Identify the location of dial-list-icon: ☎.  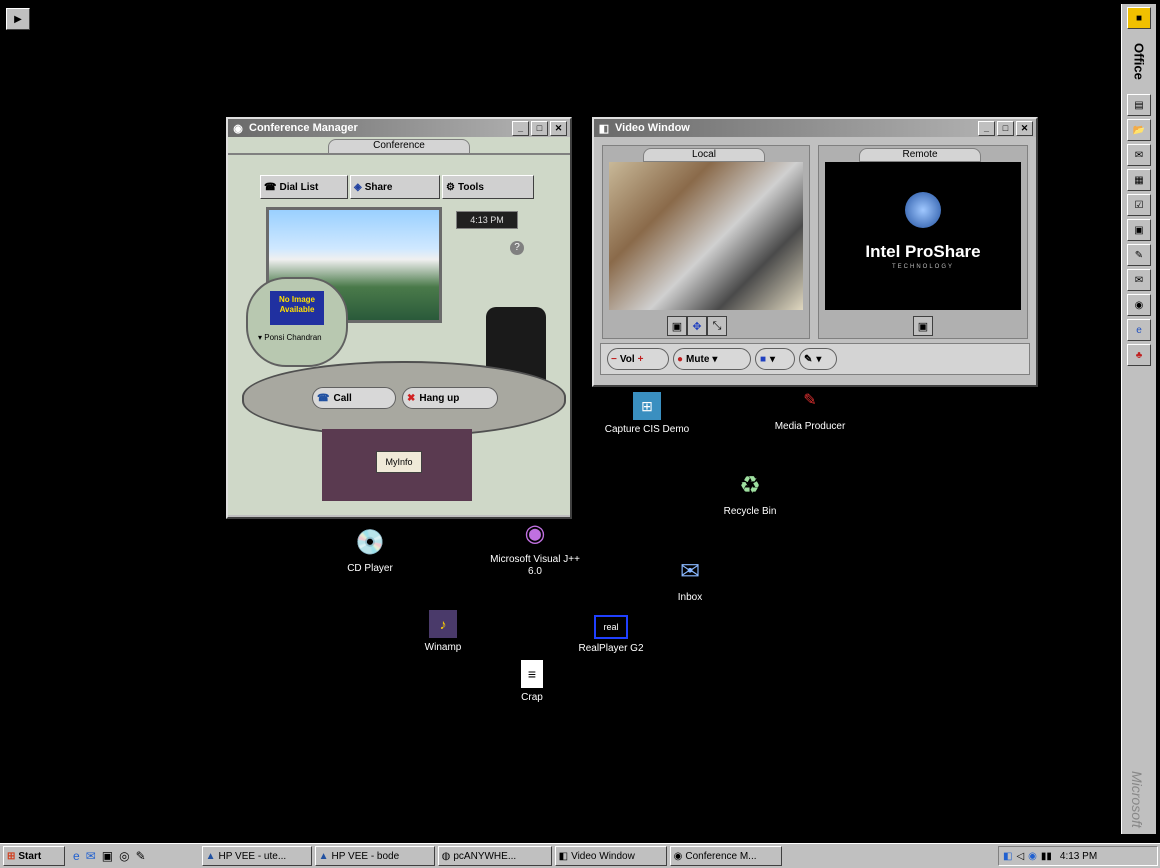
(270, 187).